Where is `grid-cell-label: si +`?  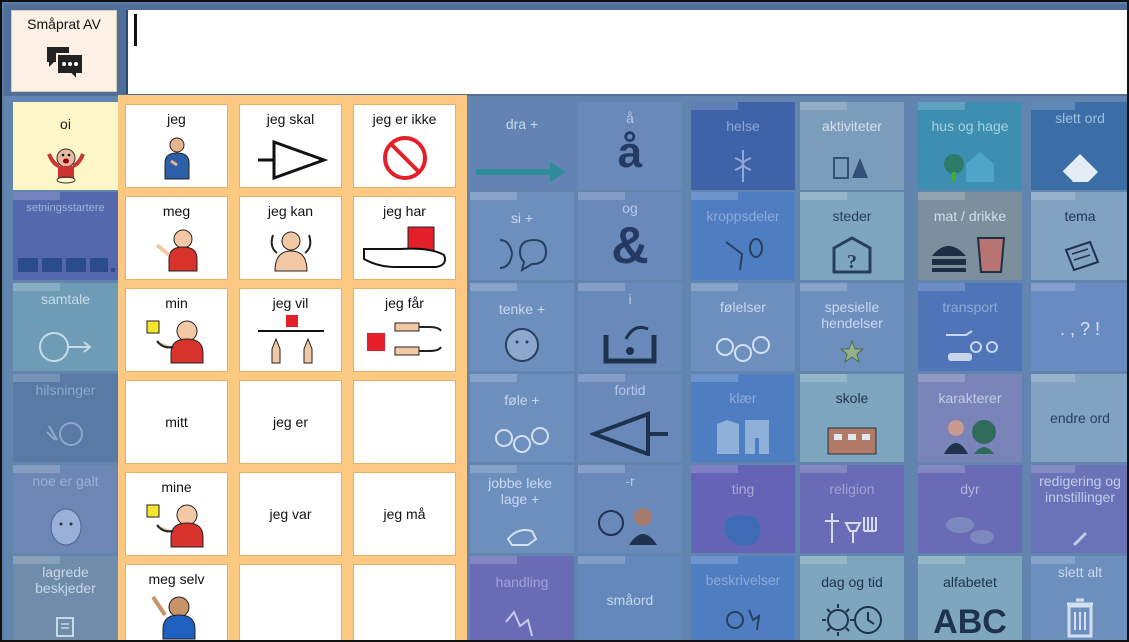
grid-cell-label: si + is located at coordinates (522, 218).